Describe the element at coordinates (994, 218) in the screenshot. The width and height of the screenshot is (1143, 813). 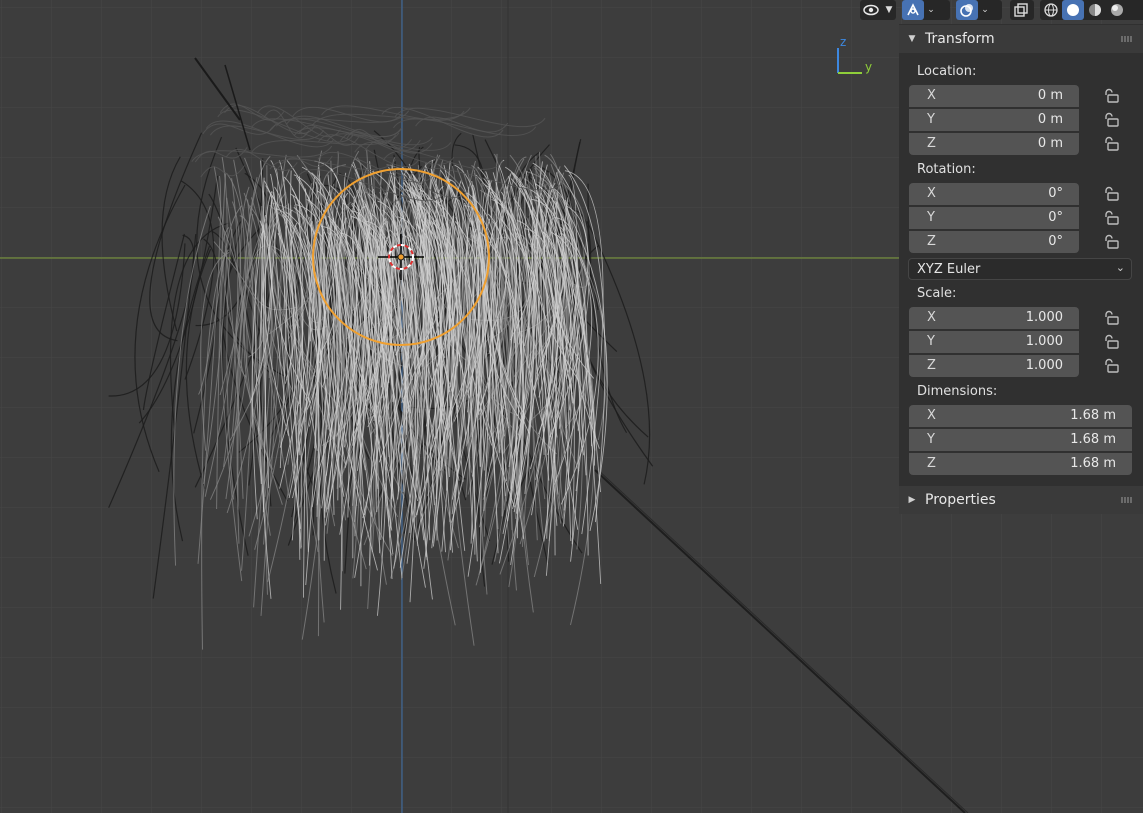
I see `rotation-y-field: Y 0°` at that location.